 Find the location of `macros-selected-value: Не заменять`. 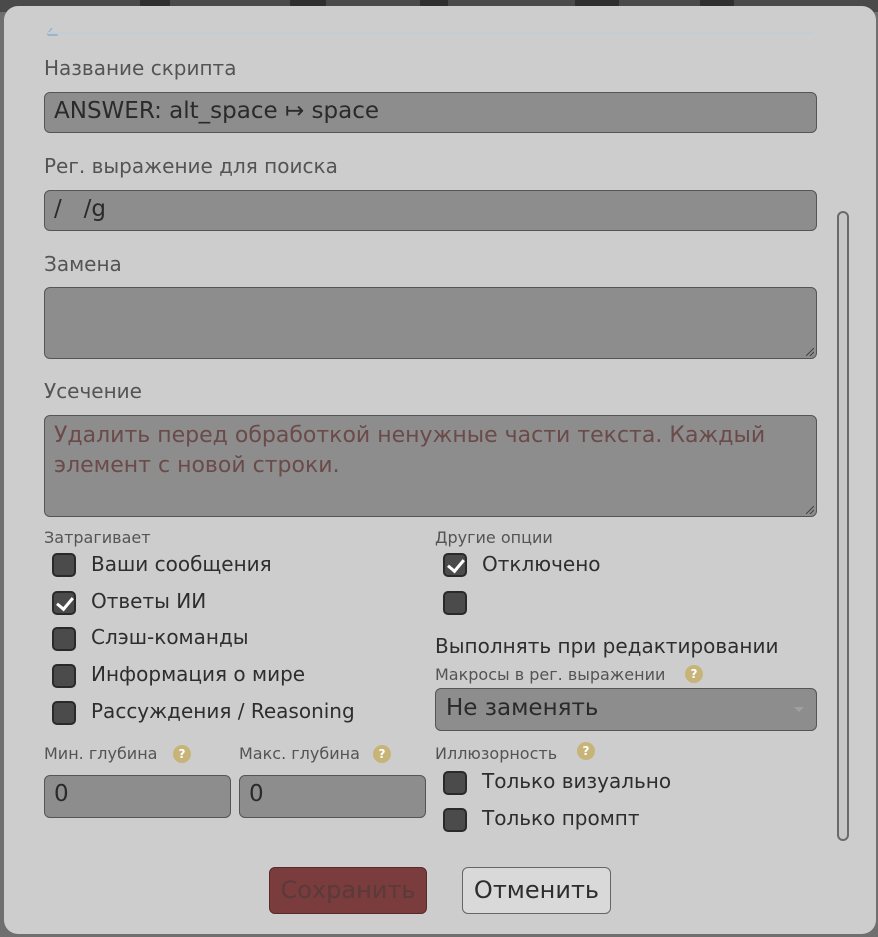

macros-selected-value: Не заменять is located at coordinates (522, 708).